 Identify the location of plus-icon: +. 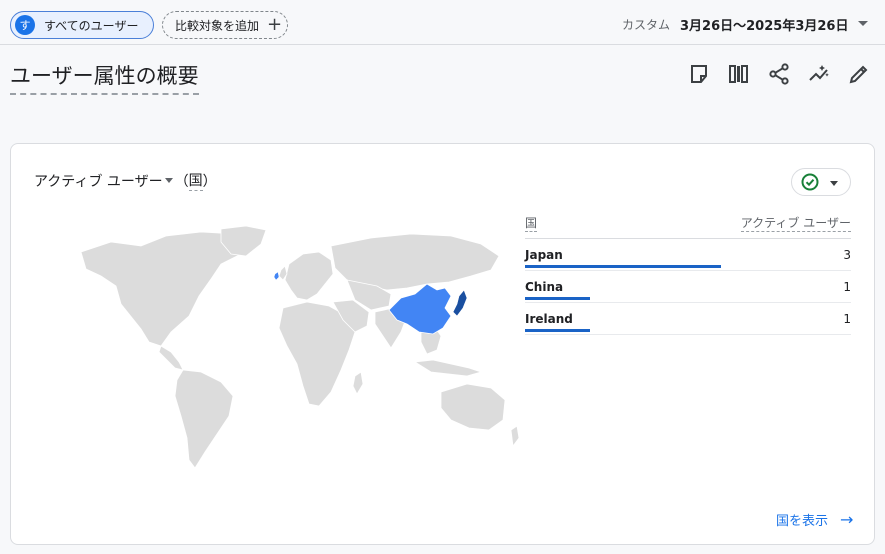
(275, 24).